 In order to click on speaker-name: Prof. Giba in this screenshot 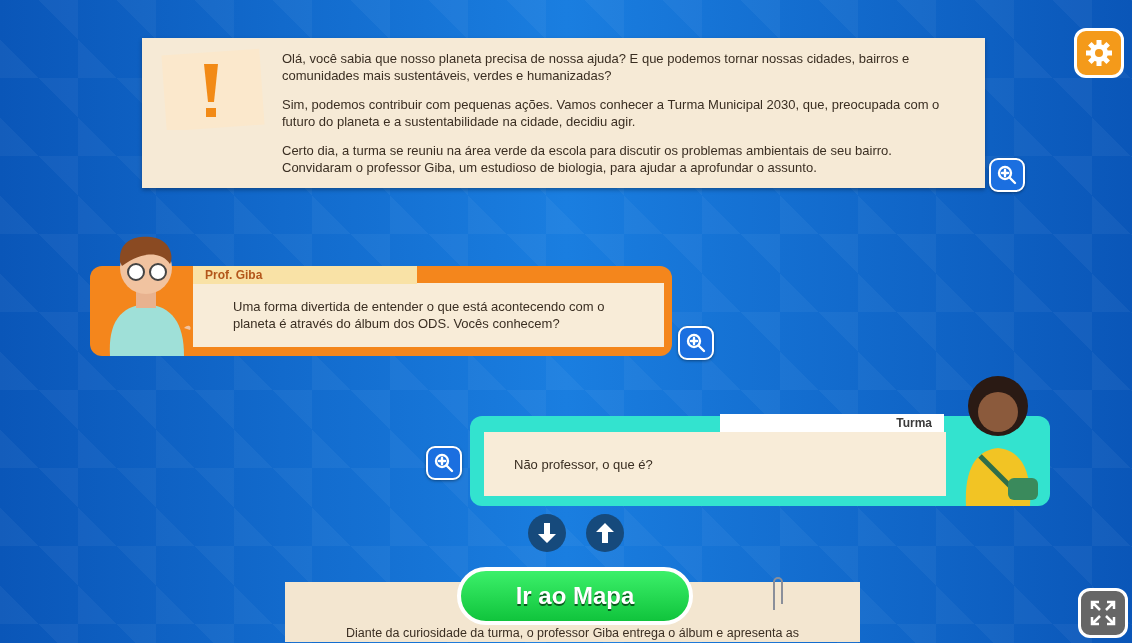, I will do `click(305, 275)`.